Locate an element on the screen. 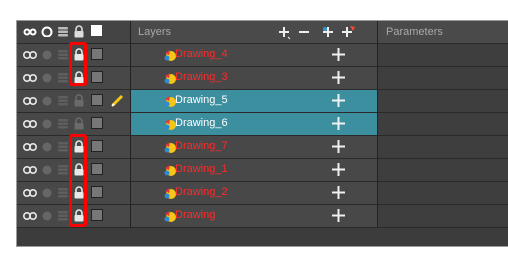 This screenshot has height=262, width=508. layer-row: Drawing_1 is located at coordinates (262, 170).